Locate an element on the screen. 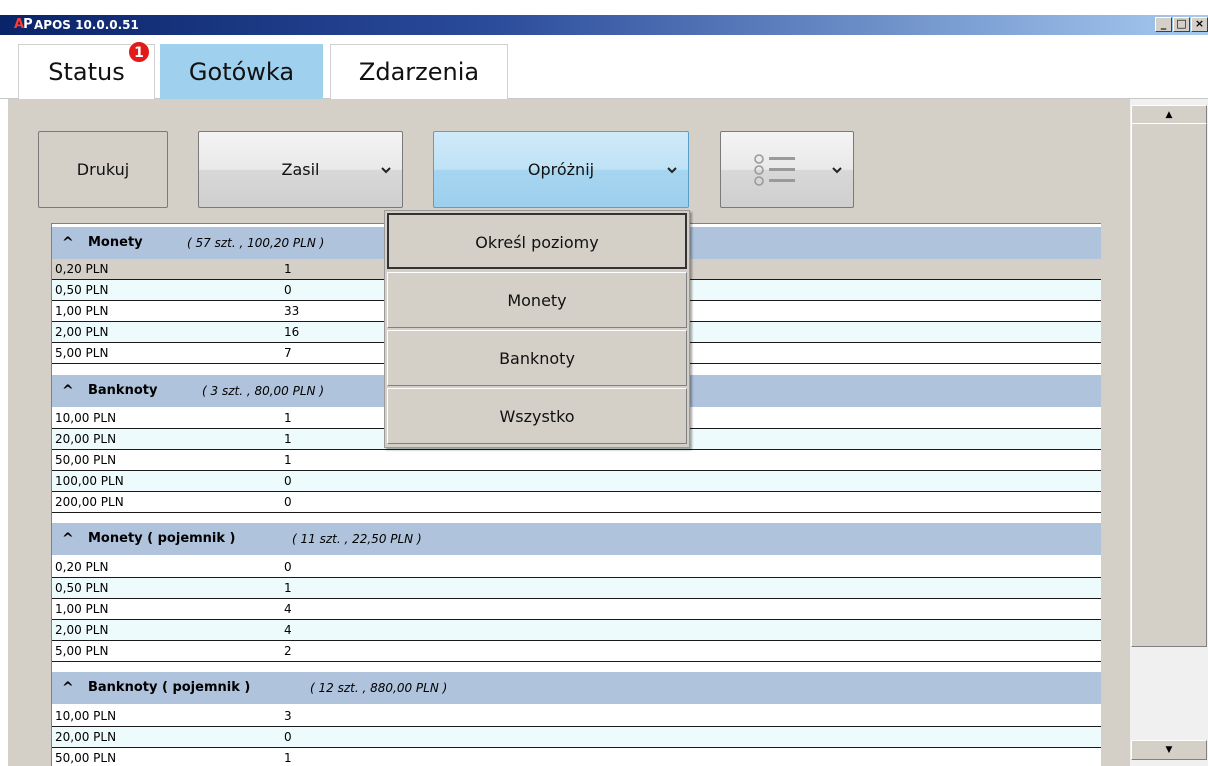 This screenshot has height=766, width=1208. maximize-button: □ is located at coordinates (1181, 24).